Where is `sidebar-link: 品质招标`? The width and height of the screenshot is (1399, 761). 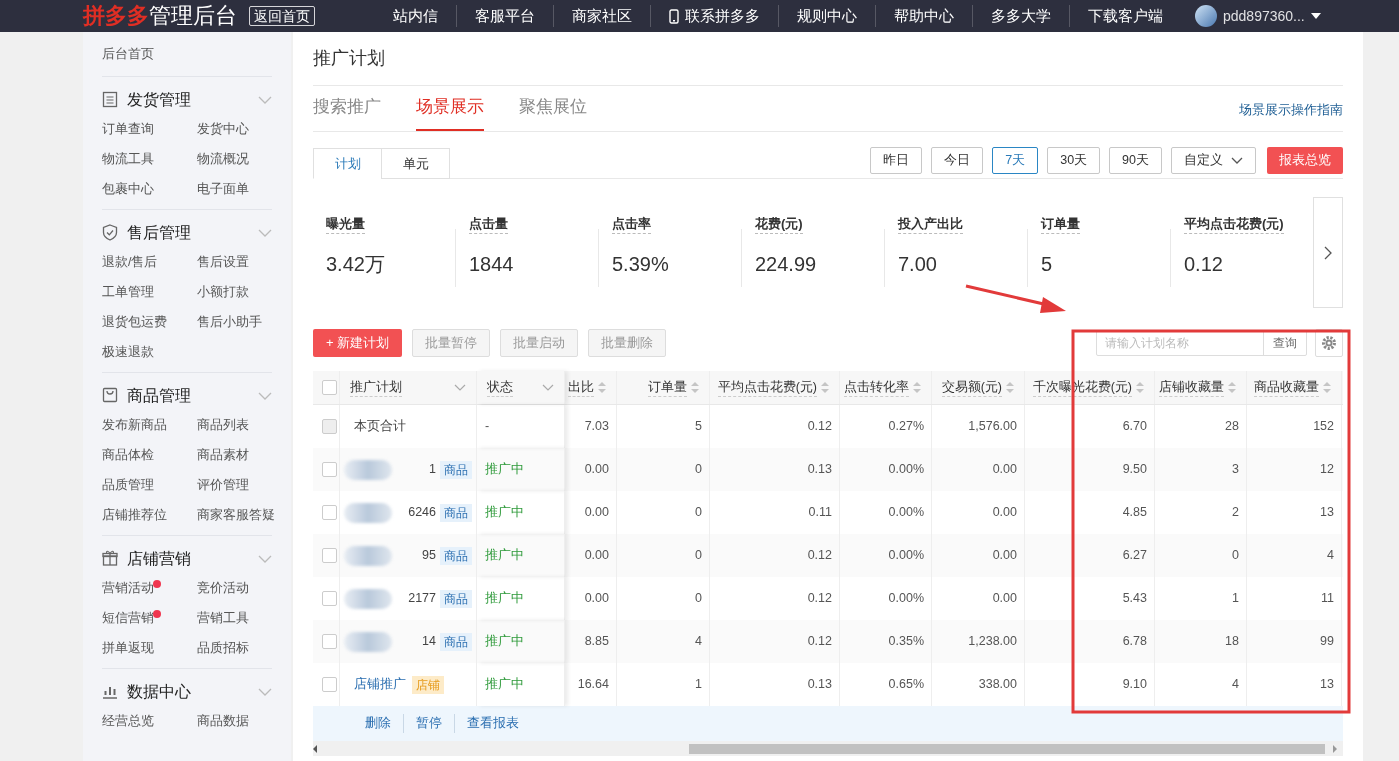 sidebar-link: 品质招标 is located at coordinates (223, 648).